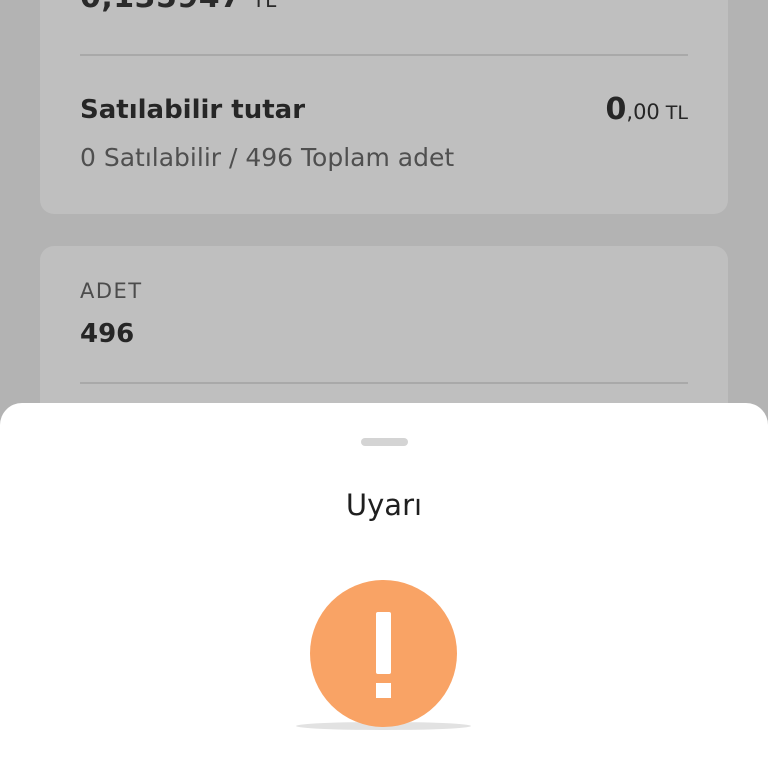  Describe the element at coordinates (111, 291) in the screenshot. I see `quantity-label: ADET` at that location.